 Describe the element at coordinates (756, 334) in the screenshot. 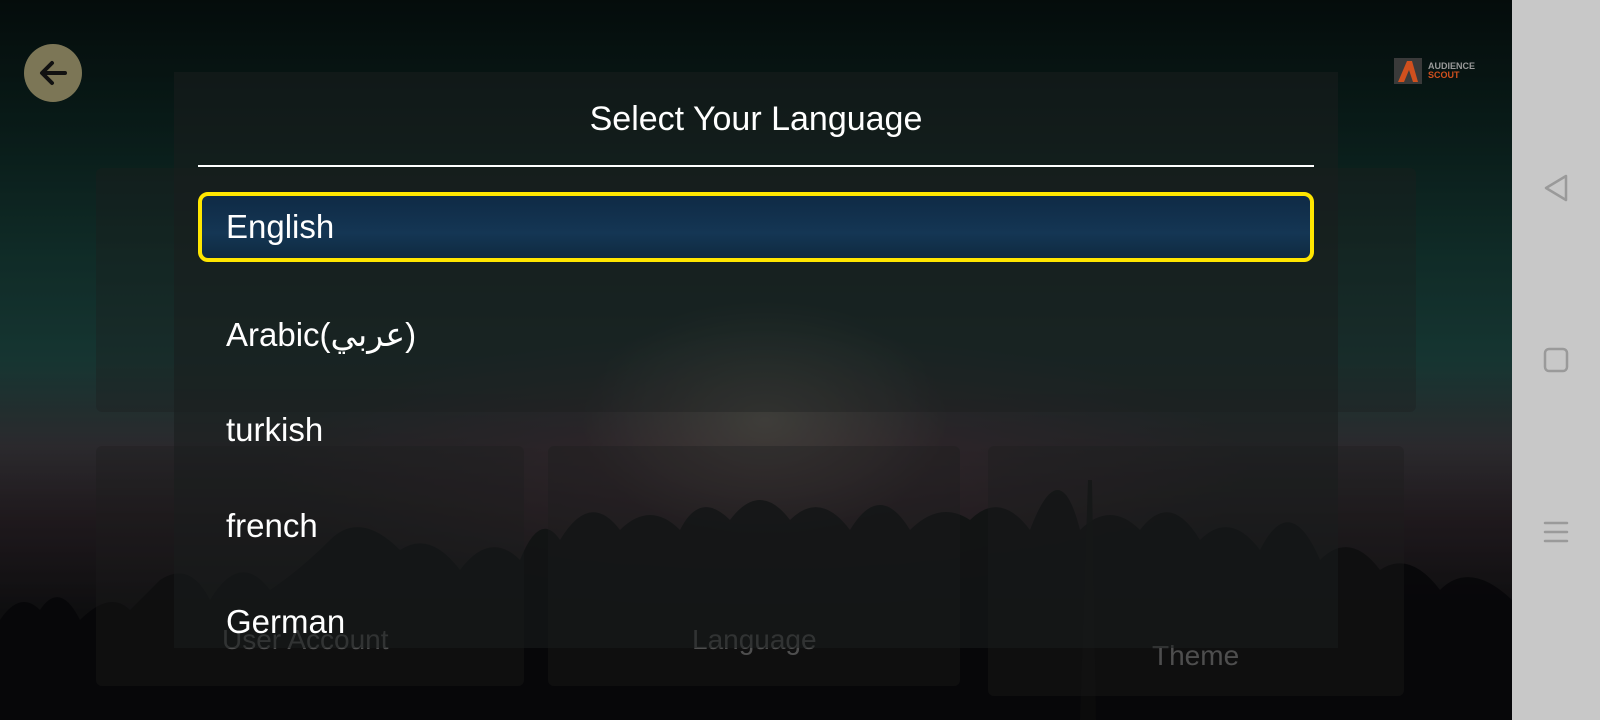

I see `language-option-arabic: Arabic(عربي)` at that location.